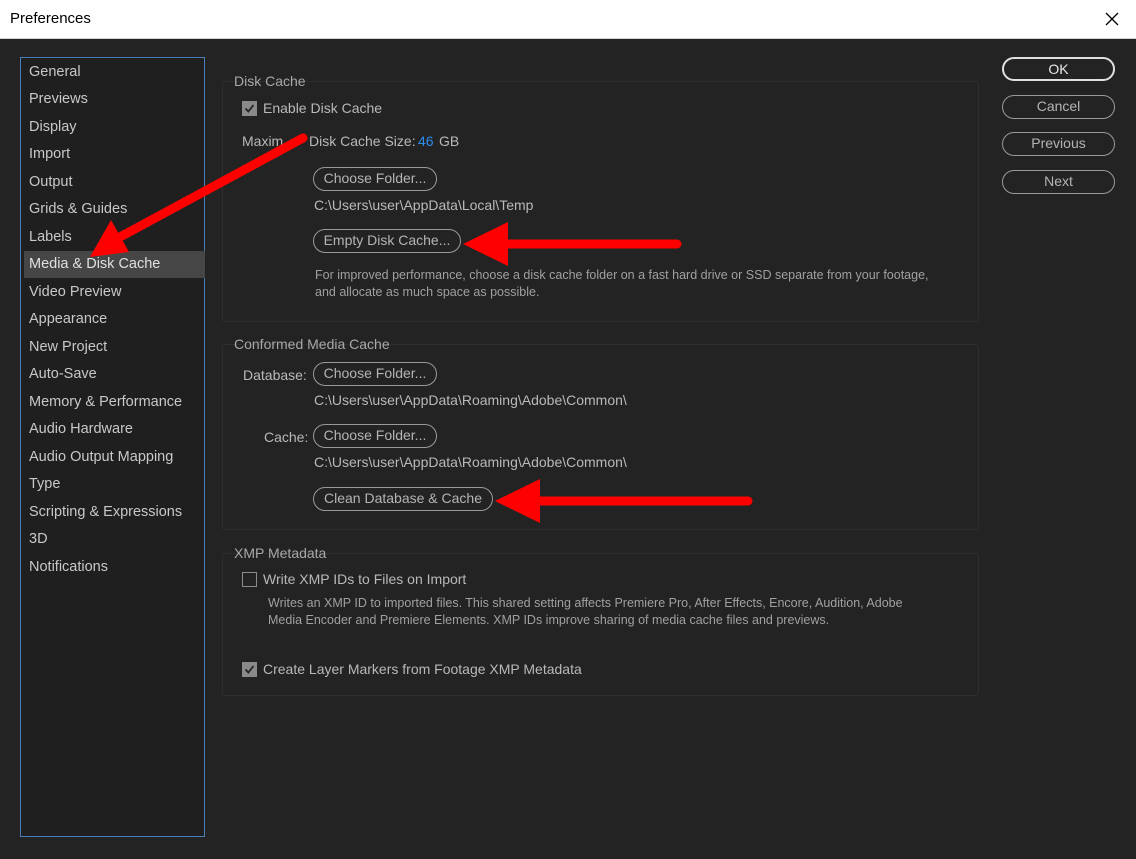 This screenshot has width=1136, height=859. I want to click on disk-cache-title: Disk Cache, so click(270, 81).